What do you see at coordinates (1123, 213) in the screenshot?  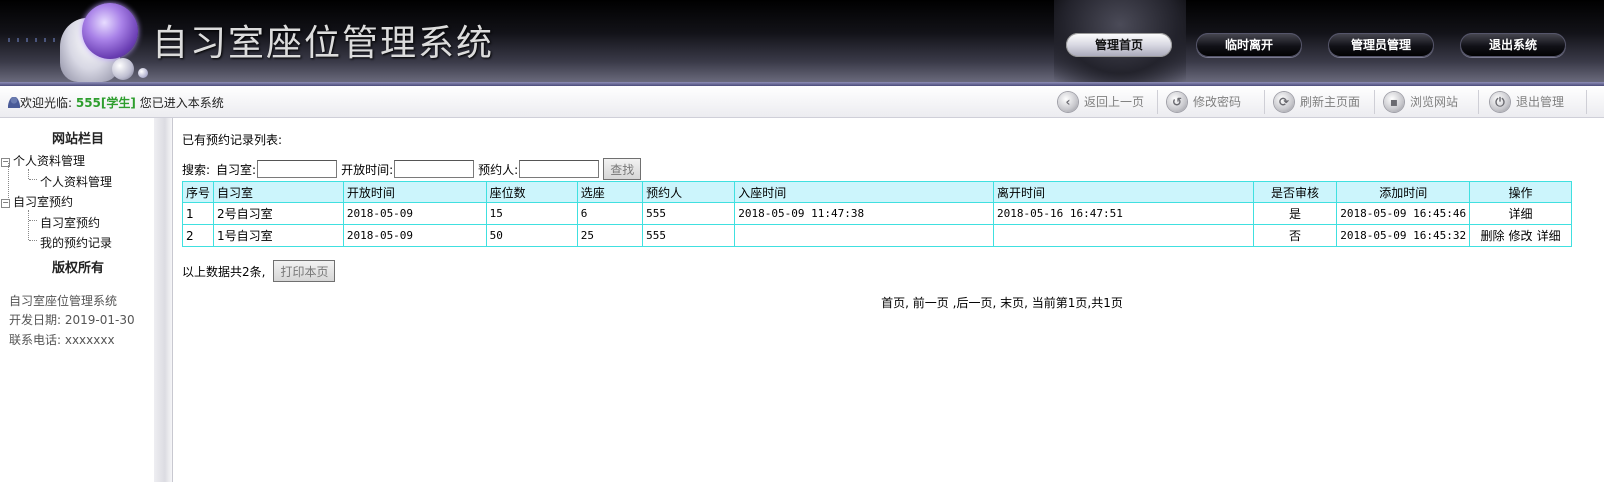 I see `cell-leave-time: 2018-05-16 16:47:51` at bounding box center [1123, 213].